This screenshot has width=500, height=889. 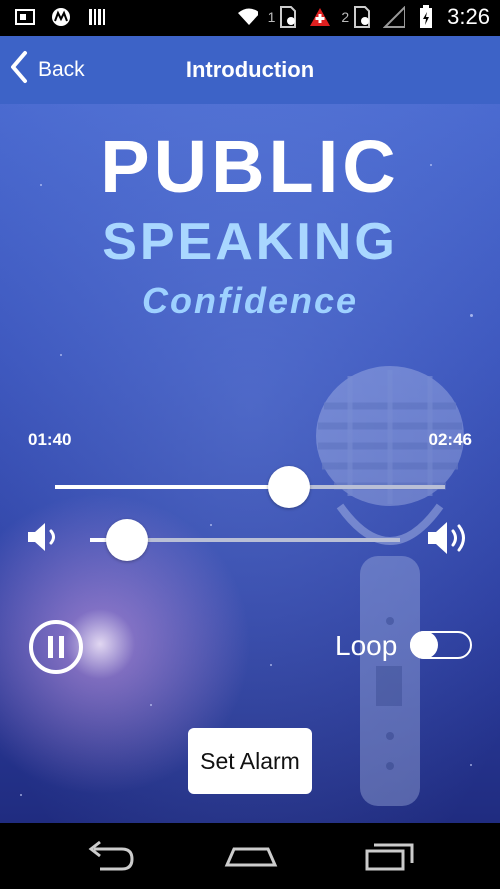 I want to click on nav-recents-icon, so click(x=391, y=857).